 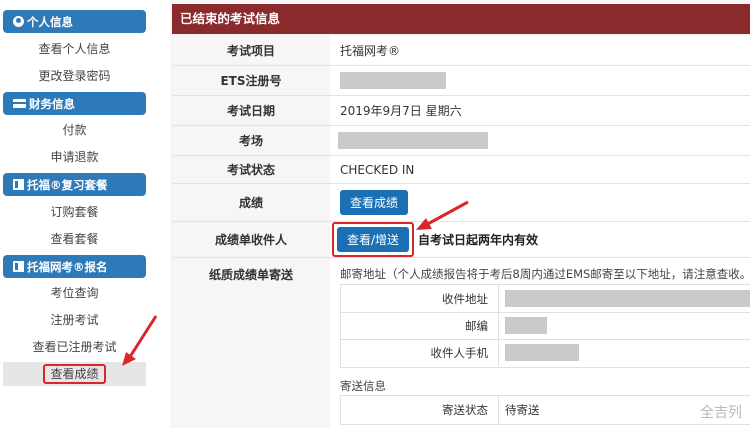 What do you see at coordinates (251, 140) in the screenshot?
I see `row-label: 考场` at bounding box center [251, 140].